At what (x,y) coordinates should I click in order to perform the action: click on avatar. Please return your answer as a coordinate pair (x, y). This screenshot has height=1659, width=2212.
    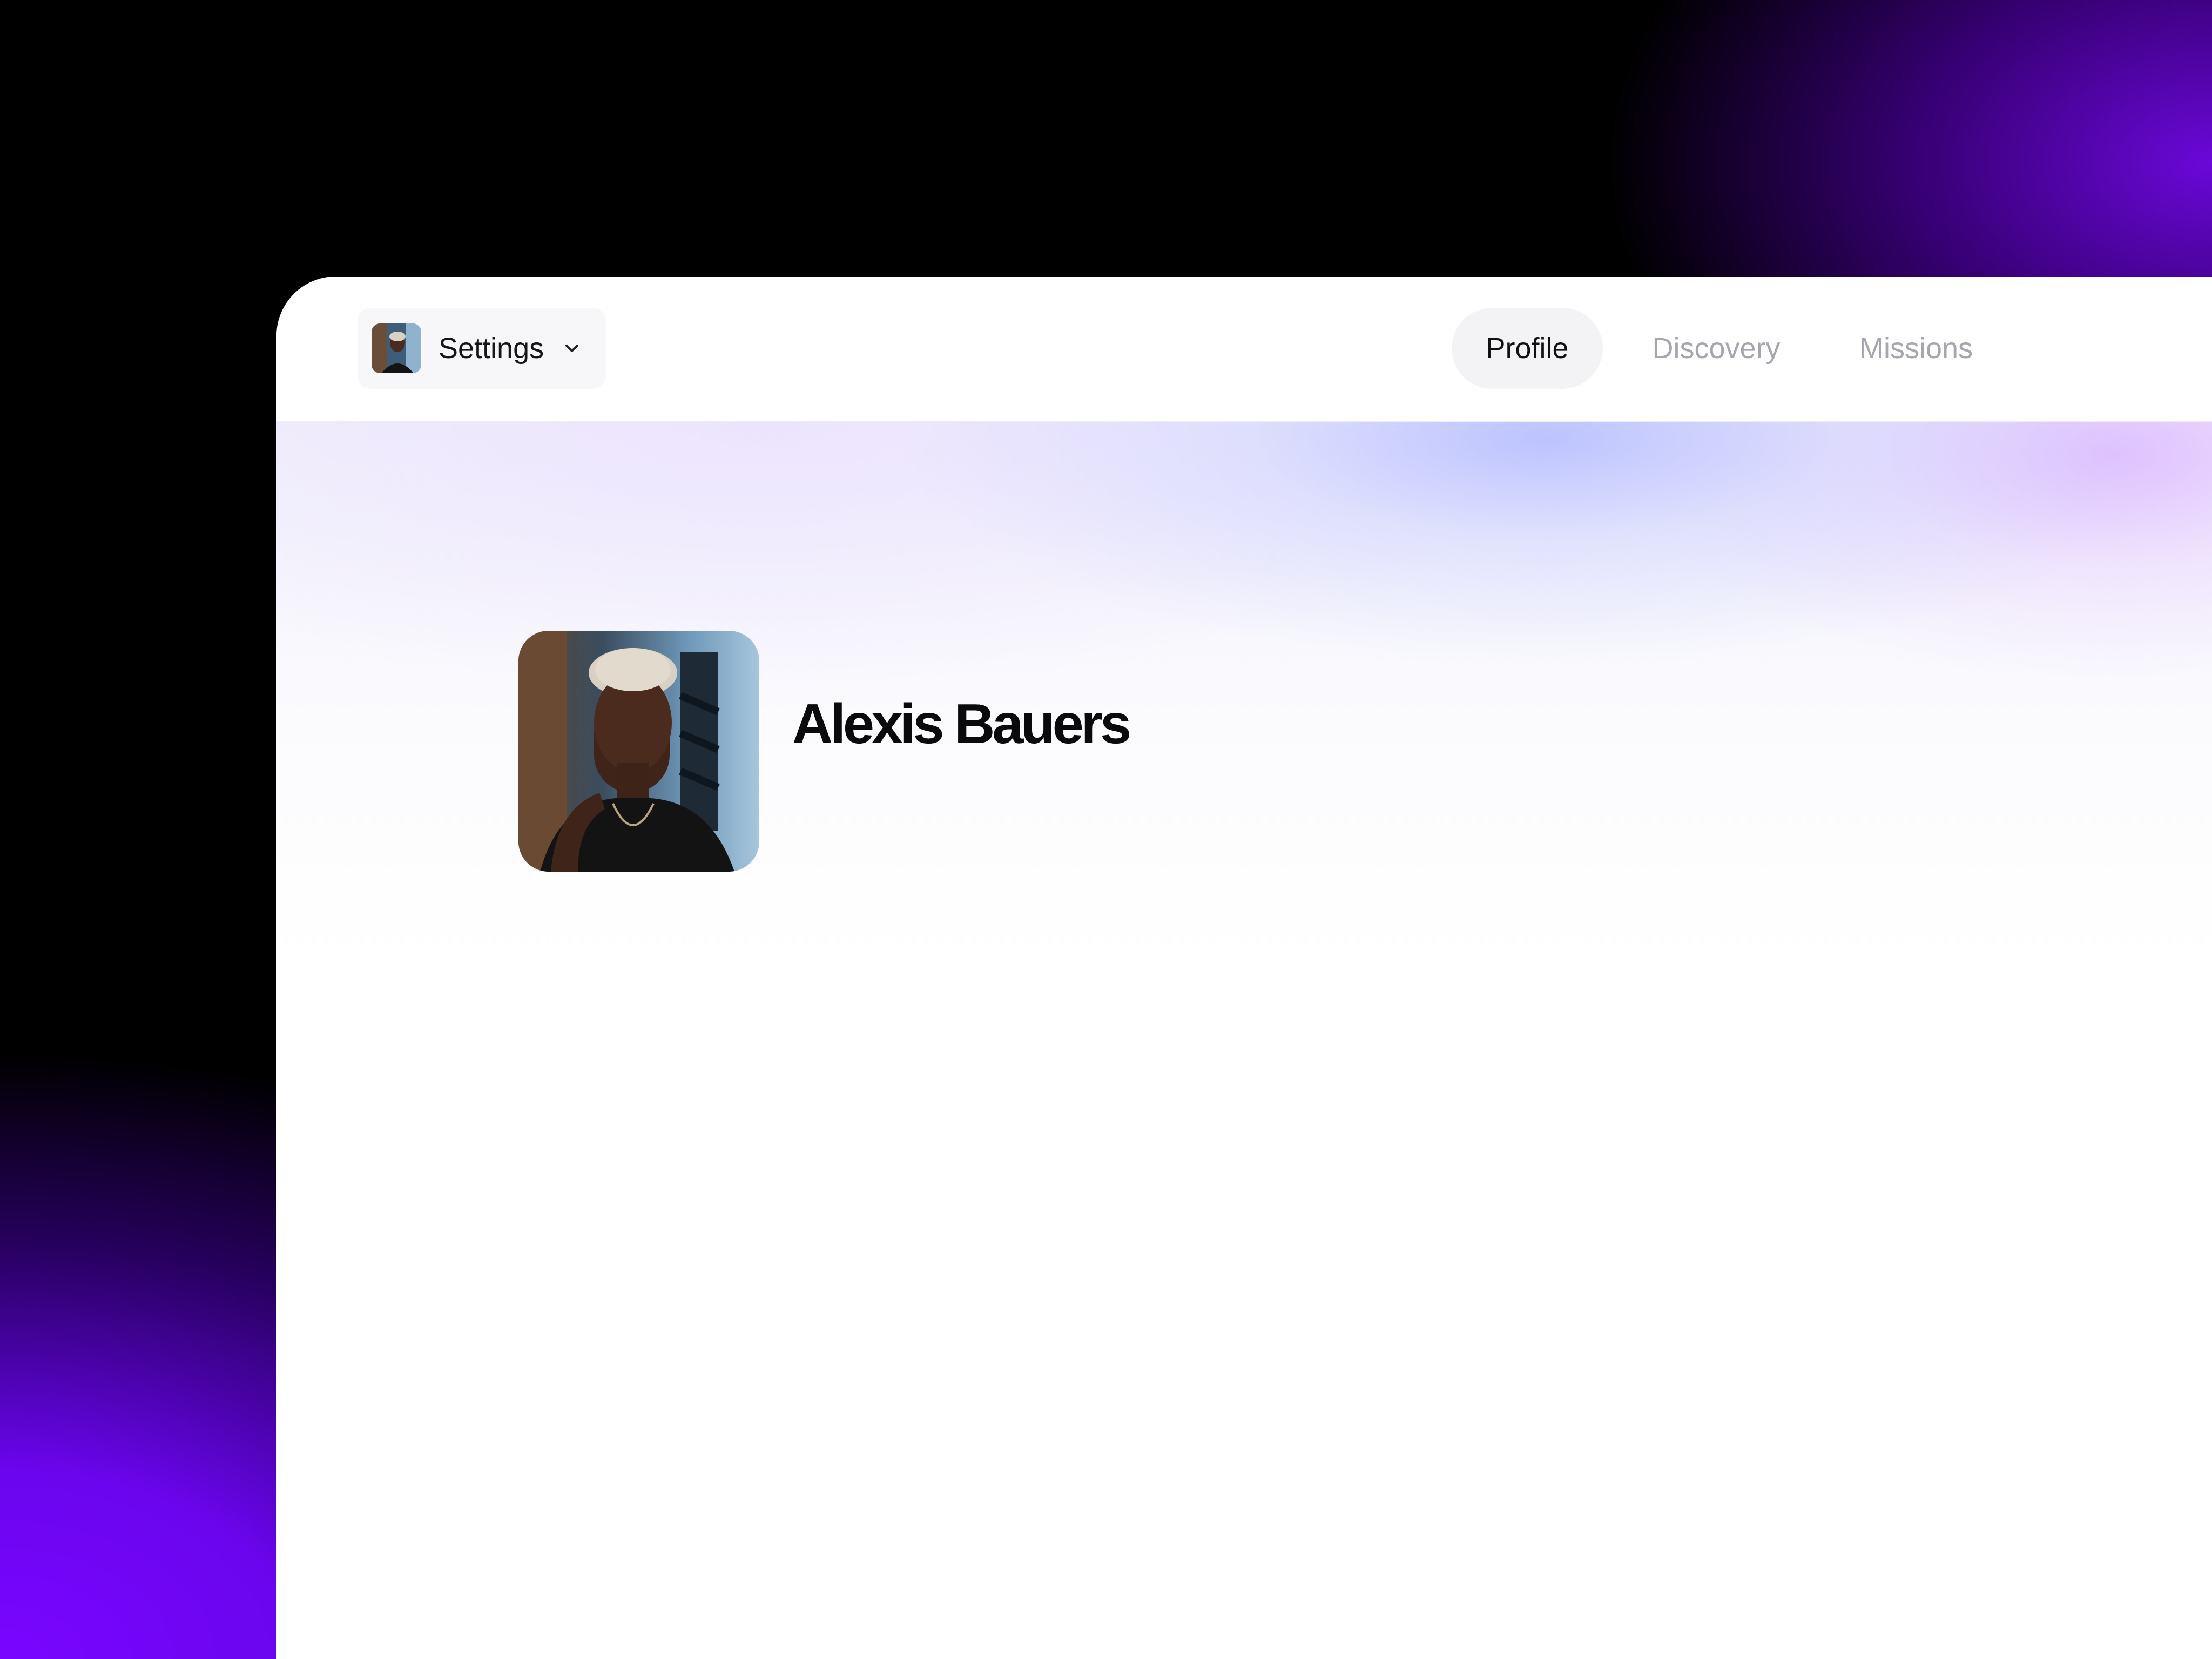
    Looking at the image, I should click on (396, 348).